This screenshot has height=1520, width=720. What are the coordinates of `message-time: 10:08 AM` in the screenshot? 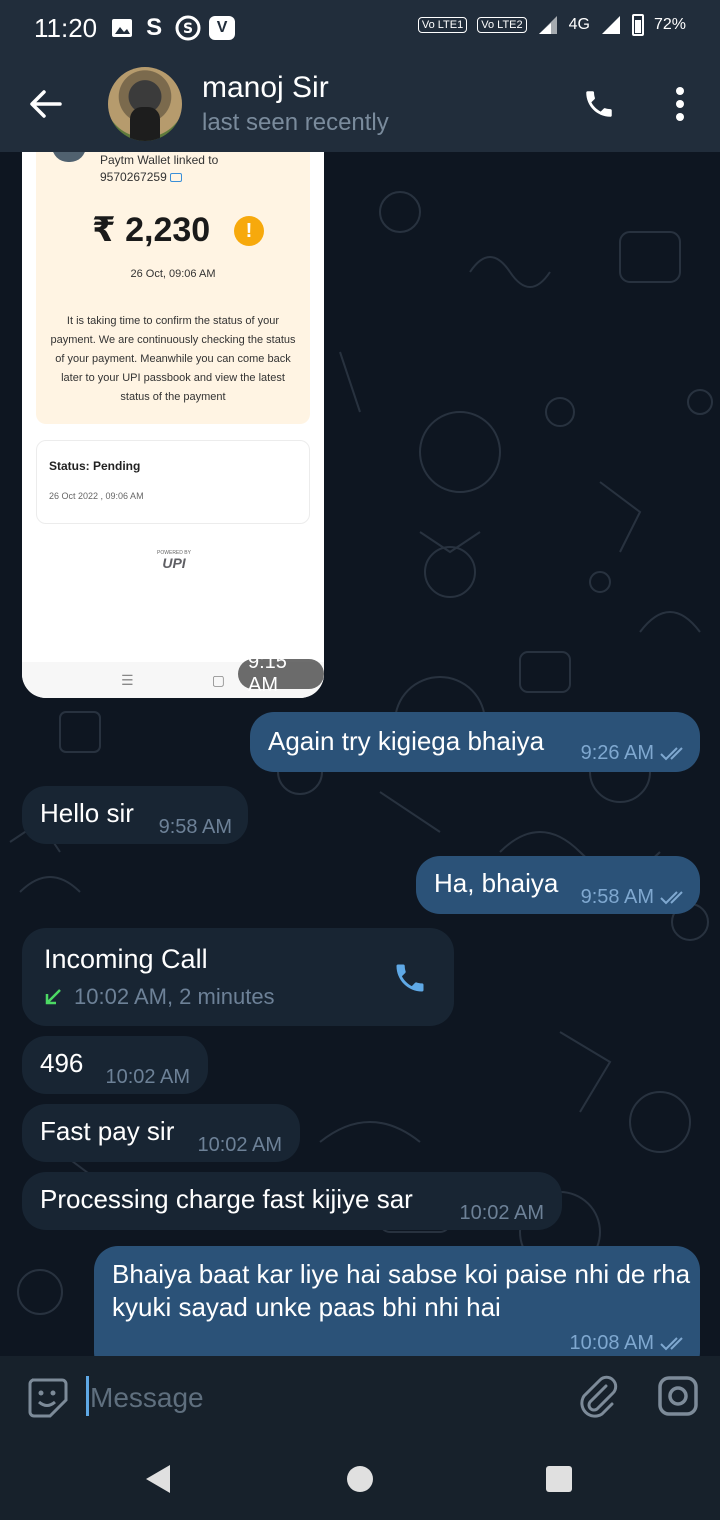 It's located at (628, 1343).